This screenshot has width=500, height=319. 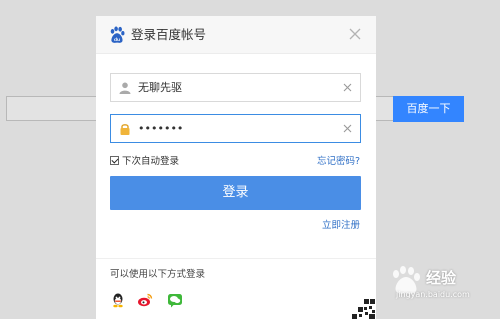 What do you see at coordinates (363, 306) in the screenshot?
I see `qr-code-corner-icon` at bounding box center [363, 306].